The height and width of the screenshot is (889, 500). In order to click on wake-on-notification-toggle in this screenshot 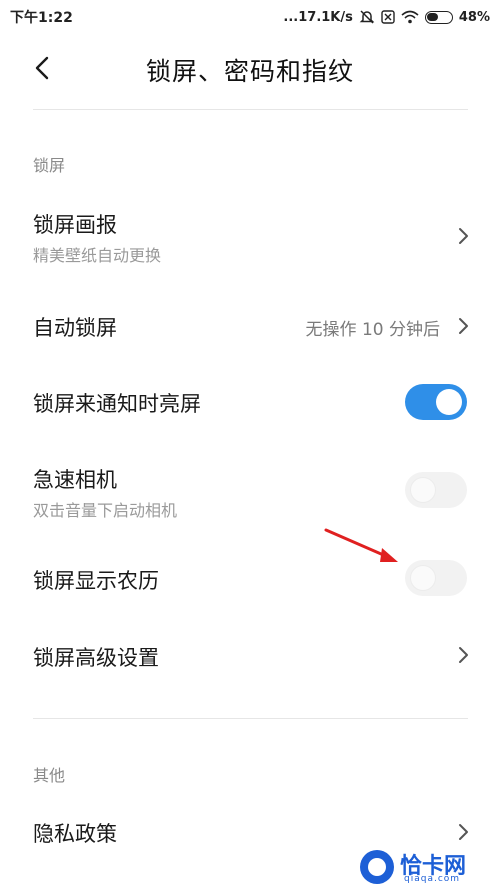, I will do `click(436, 402)`.